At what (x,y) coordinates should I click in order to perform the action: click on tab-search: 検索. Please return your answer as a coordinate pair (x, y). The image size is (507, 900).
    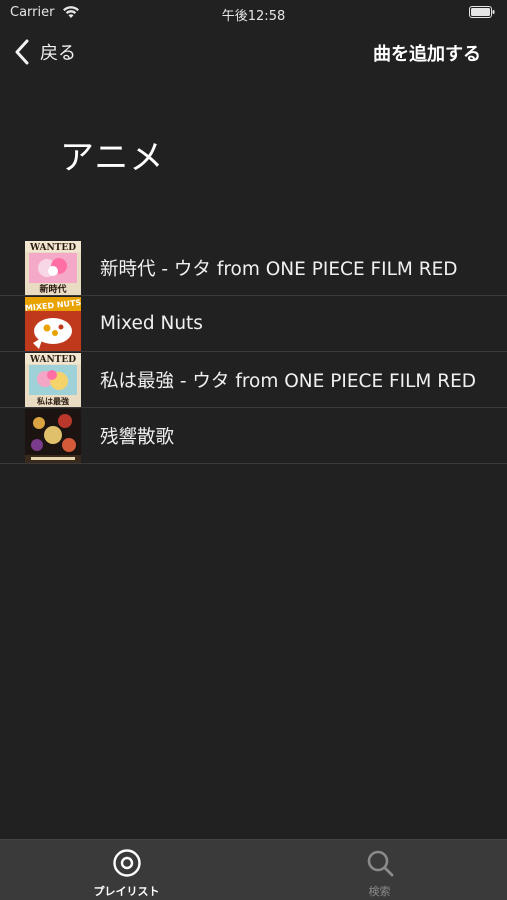
    Looking at the image, I should click on (379, 870).